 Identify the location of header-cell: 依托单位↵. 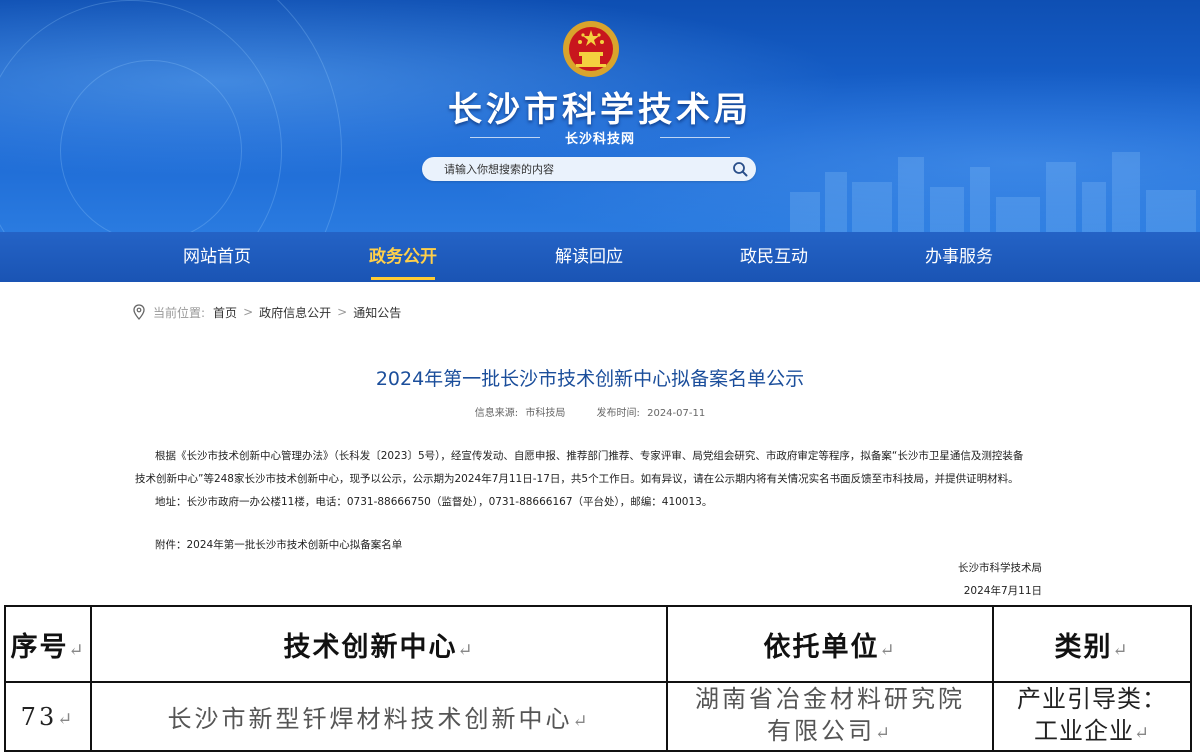
(830, 644).